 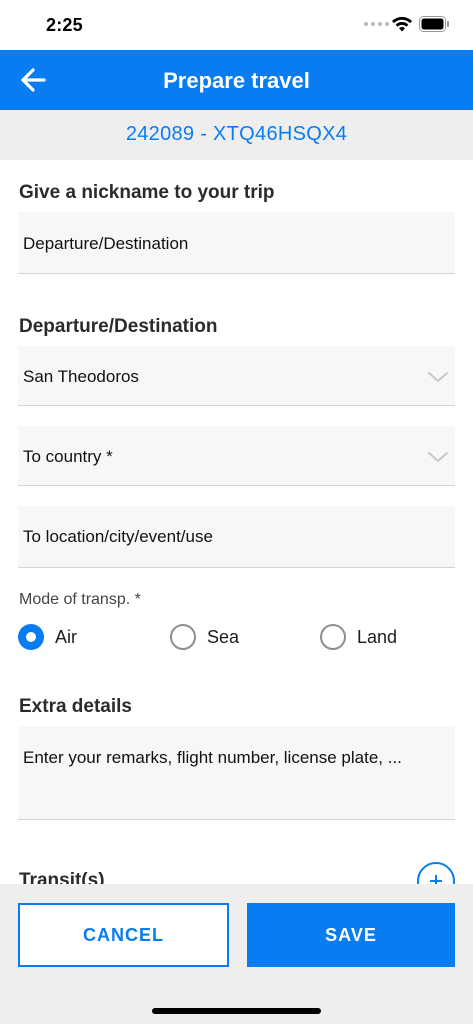 I want to click on arrow-left-icon, so click(x=33, y=80).